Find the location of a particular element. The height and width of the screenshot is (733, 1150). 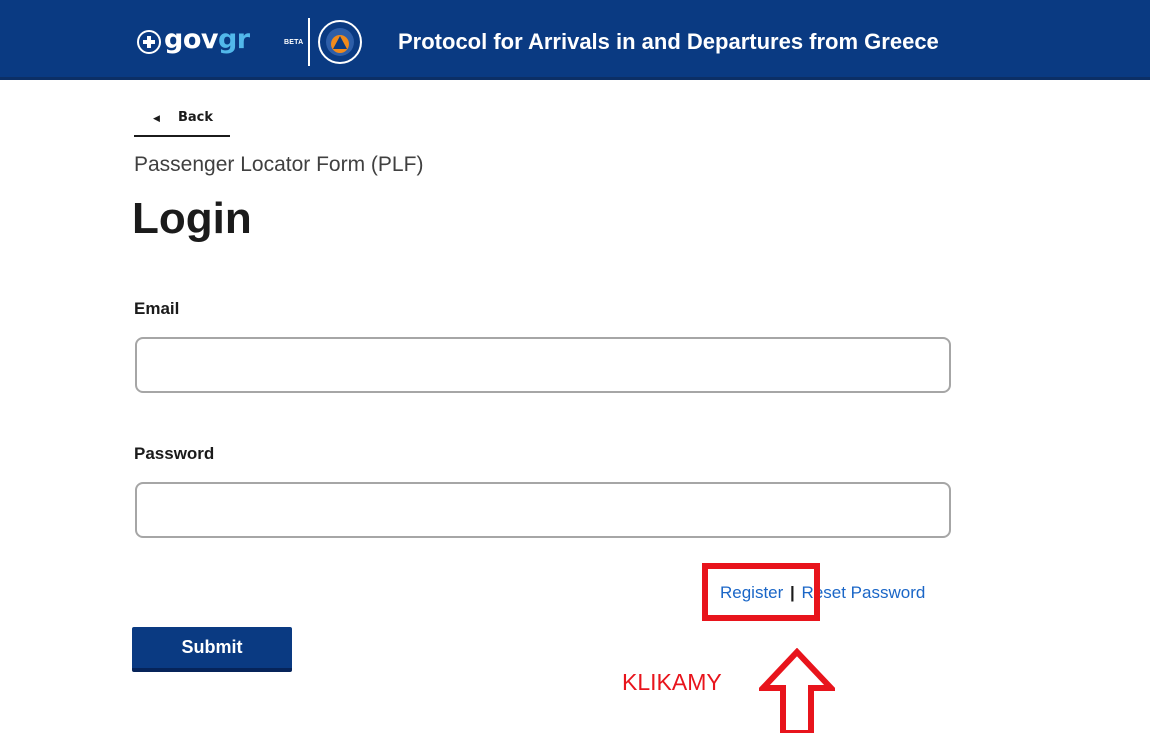

annotation-text: KLIKAMY is located at coordinates (672, 682).